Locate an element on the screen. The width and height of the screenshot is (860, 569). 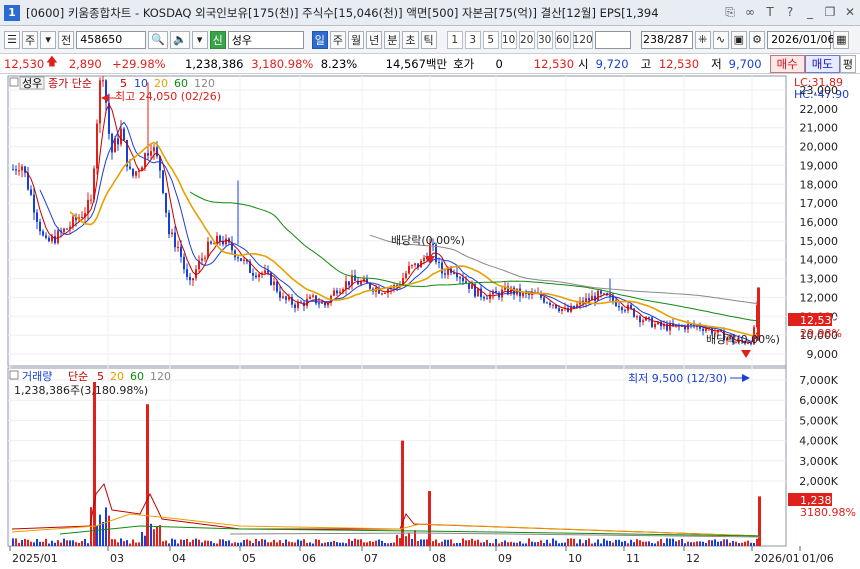
interval-30: 30 is located at coordinates (544, 39).